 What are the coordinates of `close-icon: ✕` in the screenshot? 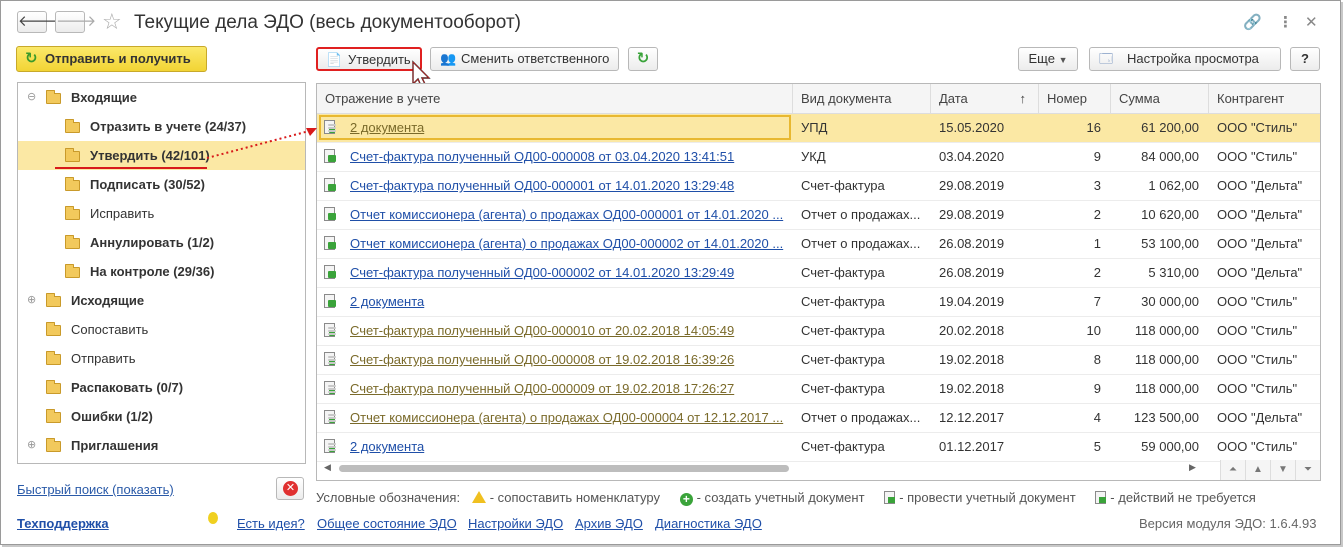 It's located at (1311, 22).